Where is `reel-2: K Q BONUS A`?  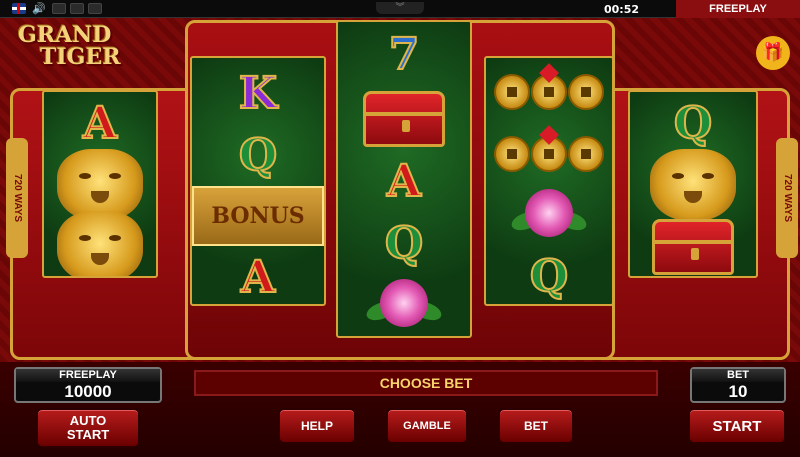 reel-2: K Q BONUS A is located at coordinates (258, 181).